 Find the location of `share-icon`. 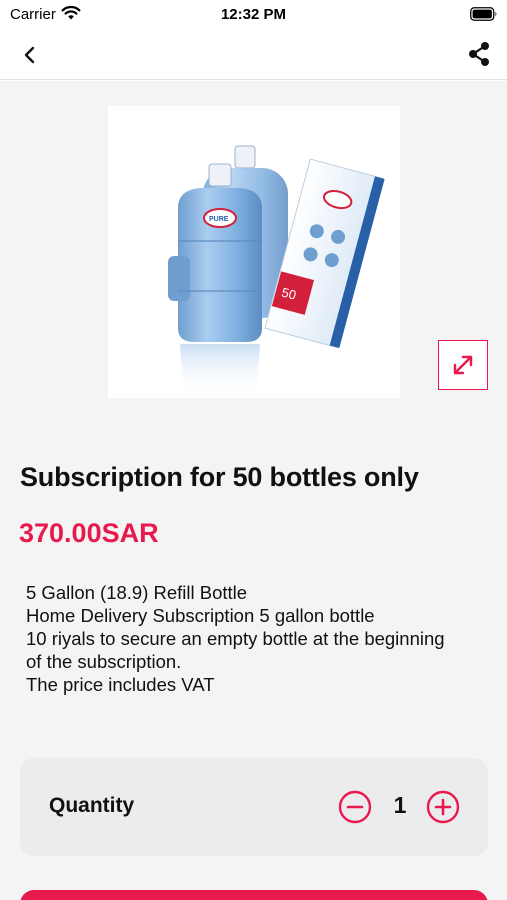

share-icon is located at coordinates (479, 54).